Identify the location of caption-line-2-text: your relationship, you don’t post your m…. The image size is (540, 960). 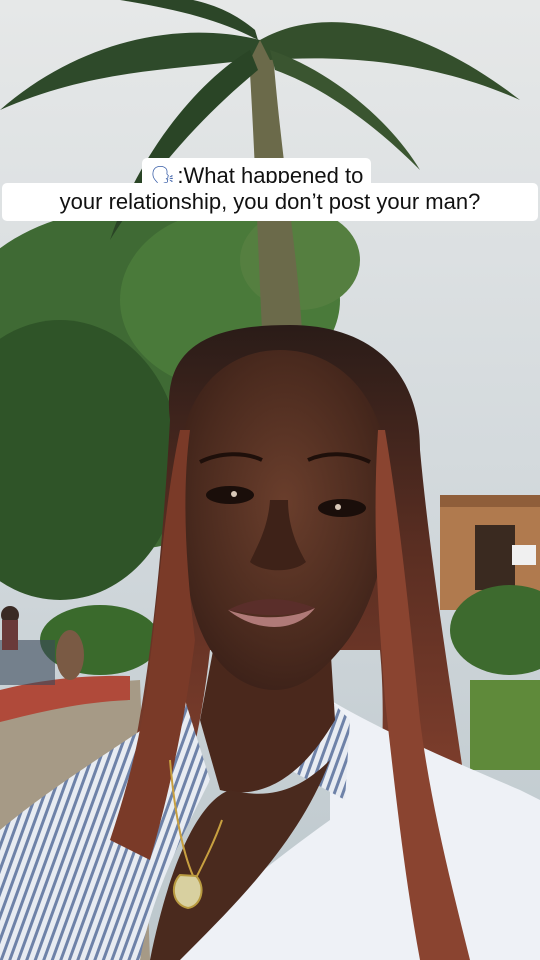
(270, 201).